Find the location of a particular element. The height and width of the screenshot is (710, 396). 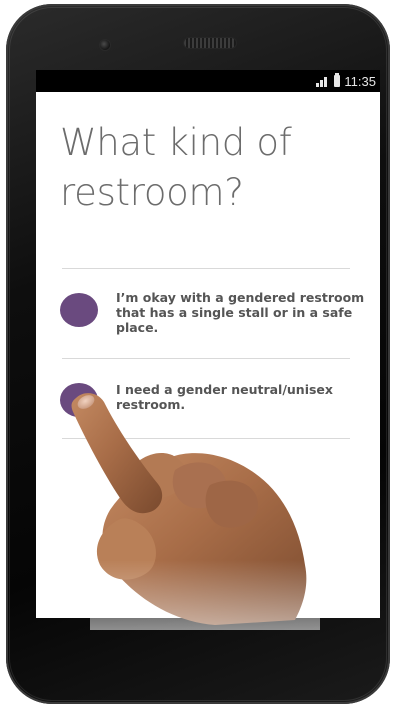

status-time: 11:35 is located at coordinates (360, 81).